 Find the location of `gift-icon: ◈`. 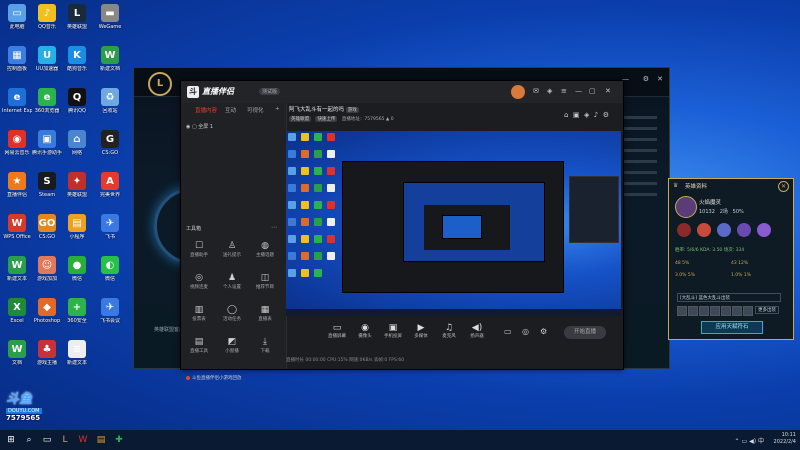

gift-icon: ◈ is located at coordinates (586, 115).